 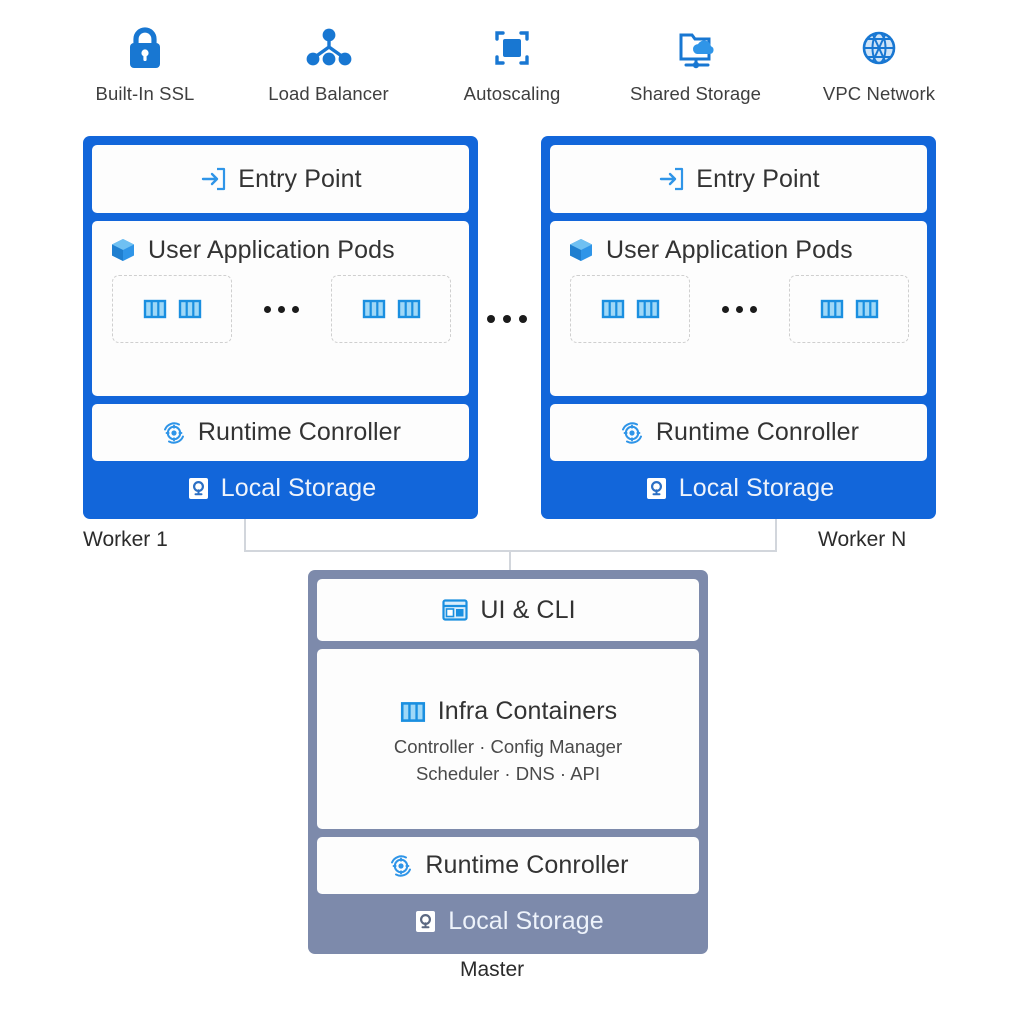 I want to click on connector-master, so click(x=510, y=561).